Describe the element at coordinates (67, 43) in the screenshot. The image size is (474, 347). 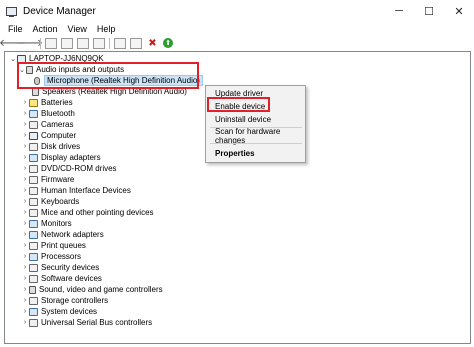
I see `properties-icon` at that location.